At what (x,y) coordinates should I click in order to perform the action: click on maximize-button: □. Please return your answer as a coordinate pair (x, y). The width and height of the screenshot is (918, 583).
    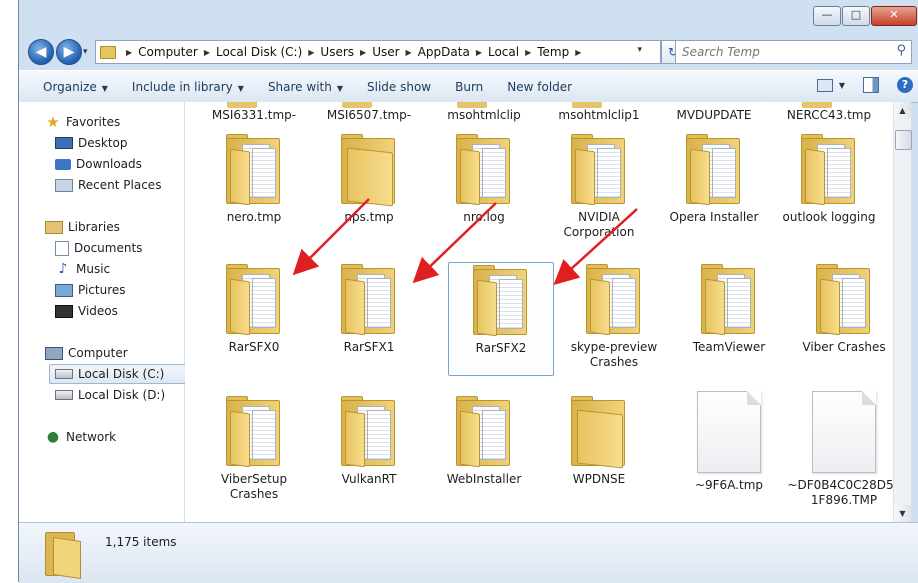
    Looking at the image, I should click on (856, 16).